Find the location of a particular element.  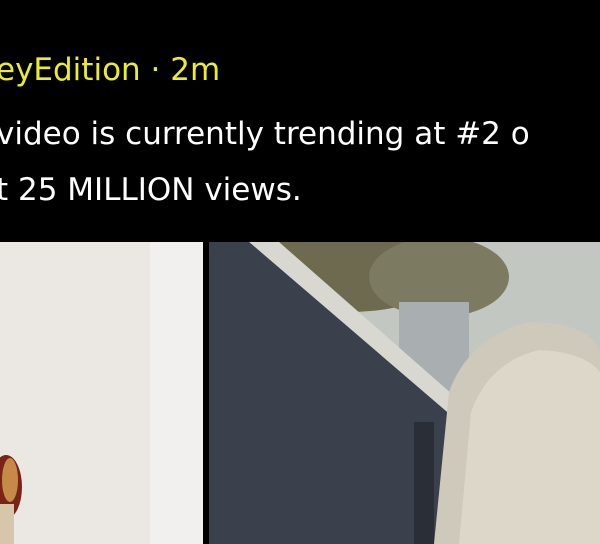

post-timestamp: 2m is located at coordinates (195, 70).